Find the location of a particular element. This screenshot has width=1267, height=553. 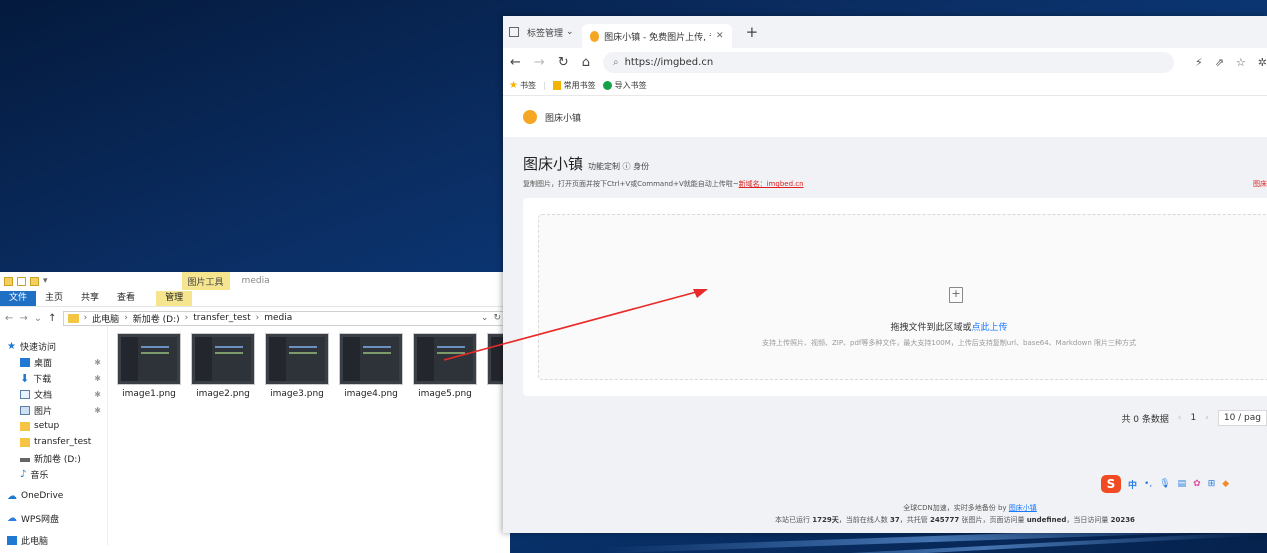

tab-file: 文件 is located at coordinates (18, 298).